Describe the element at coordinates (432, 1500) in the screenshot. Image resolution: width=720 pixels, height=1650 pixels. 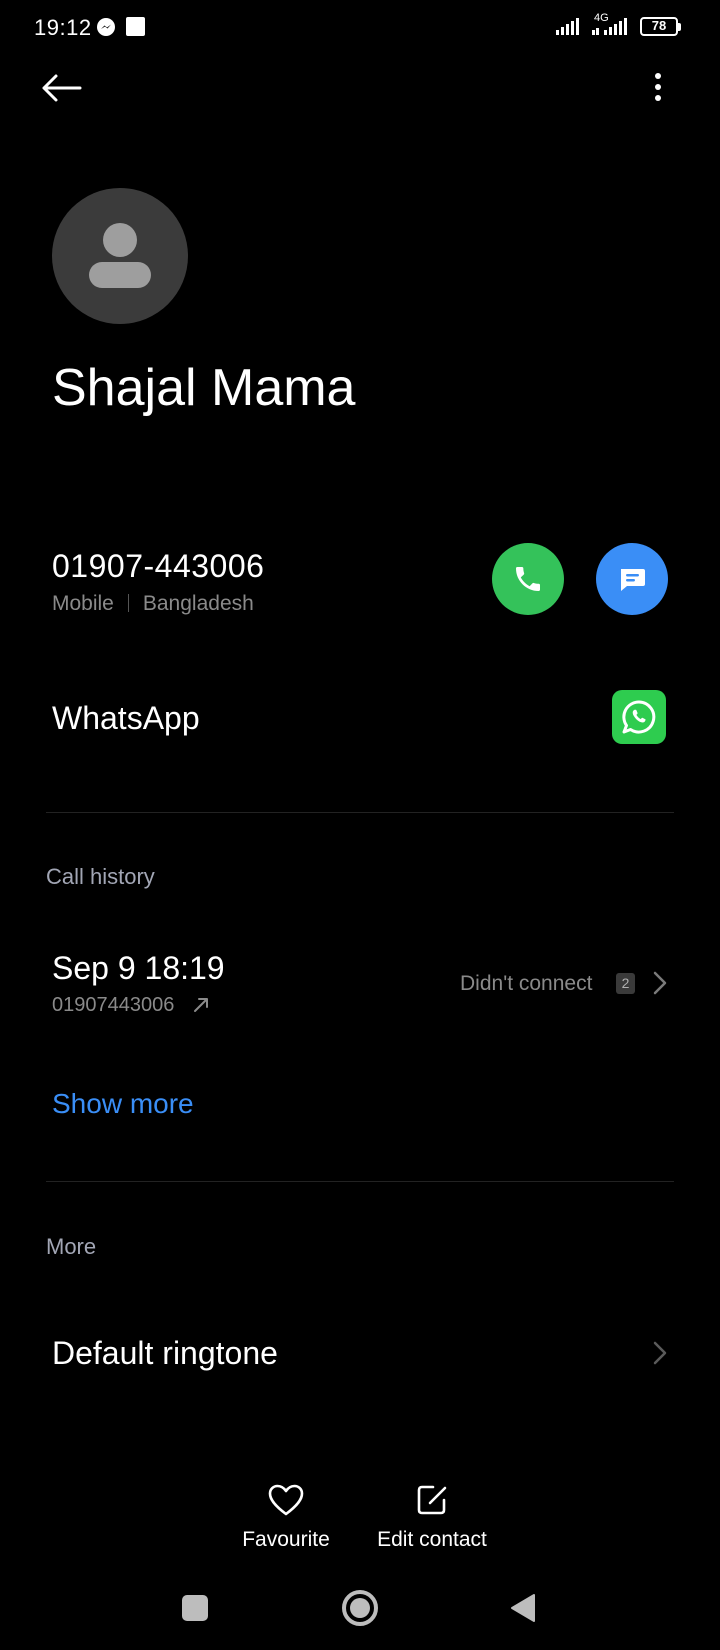
I see `edit-icon` at that location.